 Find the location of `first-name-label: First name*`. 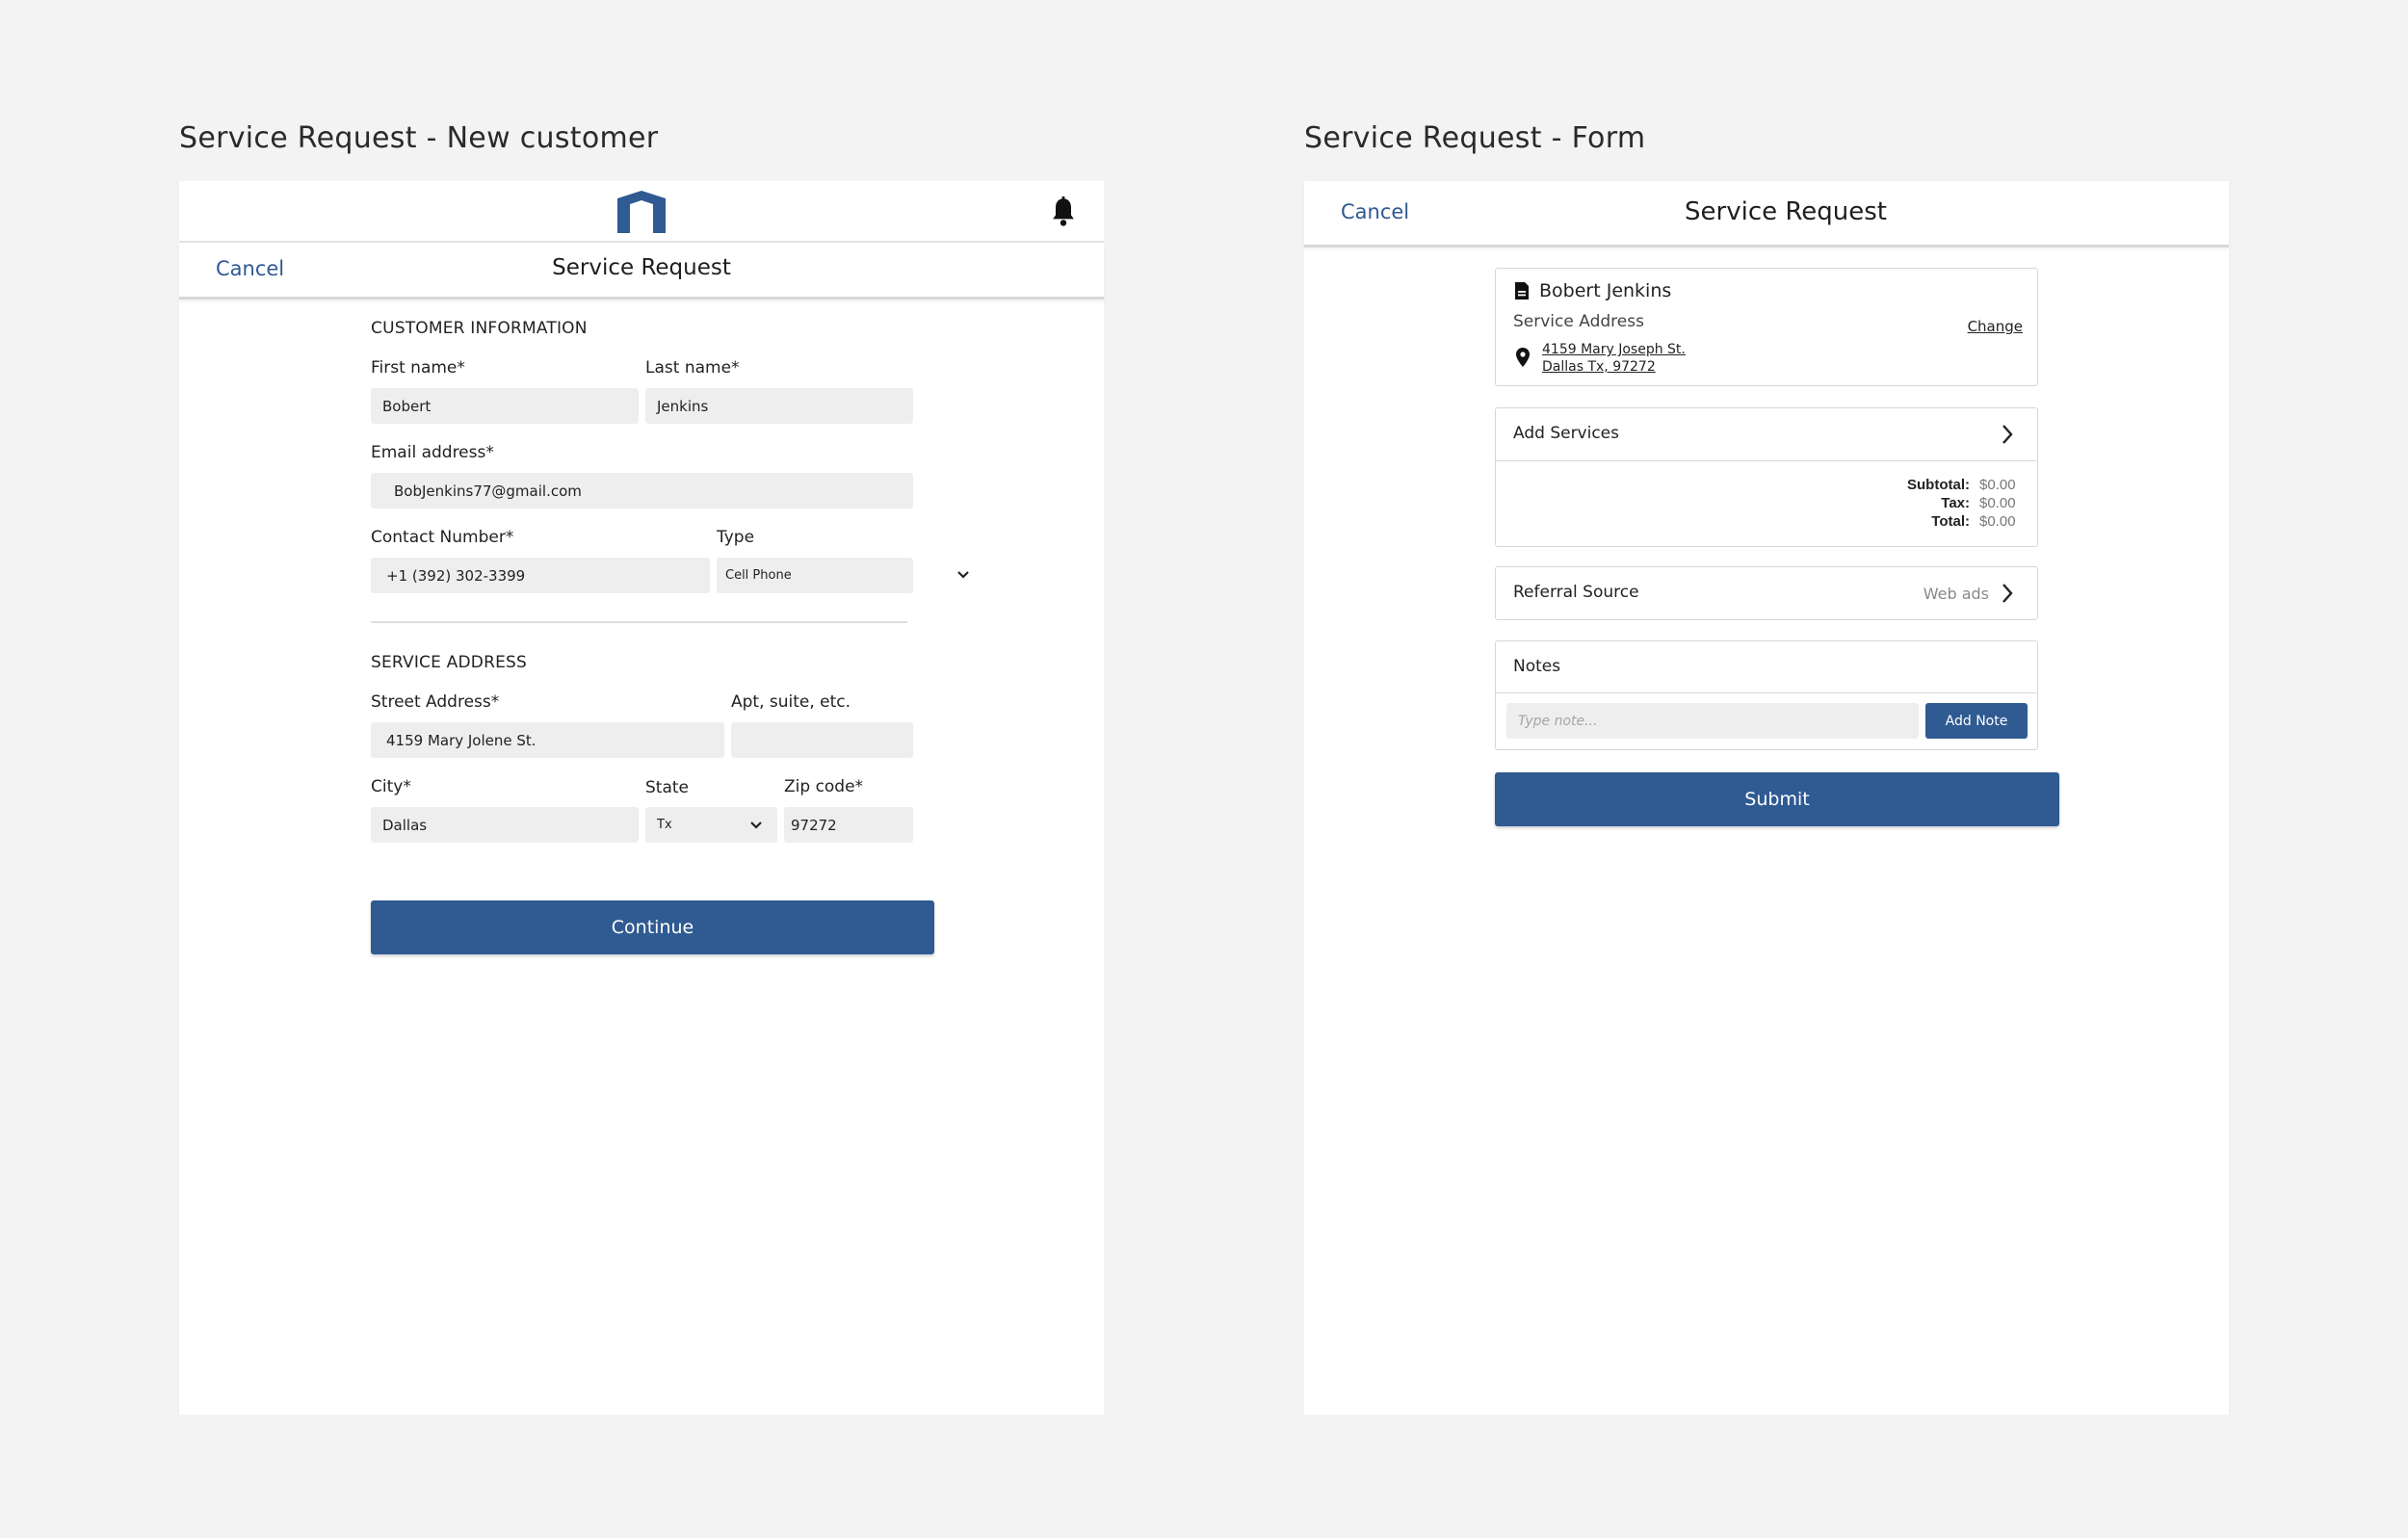

first-name-label: First name* is located at coordinates (418, 368).